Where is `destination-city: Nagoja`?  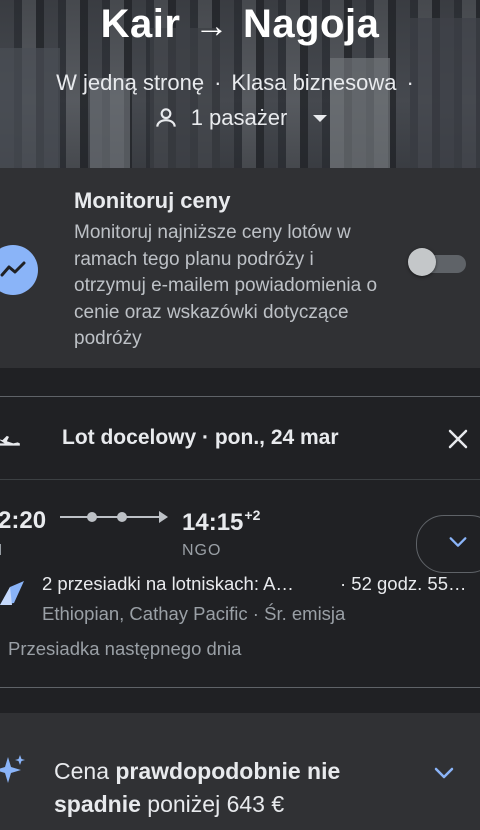
destination-city: Nagoja is located at coordinates (311, 24).